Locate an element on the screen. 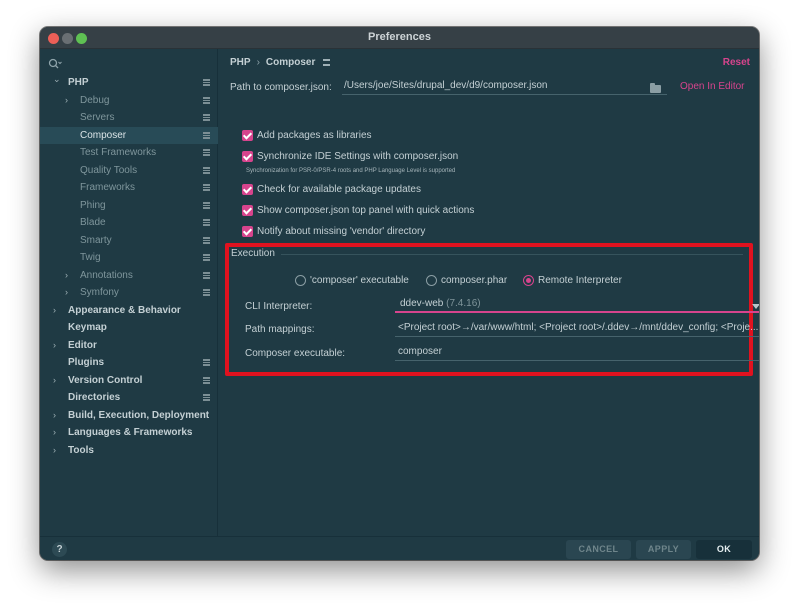 This screenshot has height=614, width=800. sidebar-item-label: Frameworks is located at coordinates (108, 187).